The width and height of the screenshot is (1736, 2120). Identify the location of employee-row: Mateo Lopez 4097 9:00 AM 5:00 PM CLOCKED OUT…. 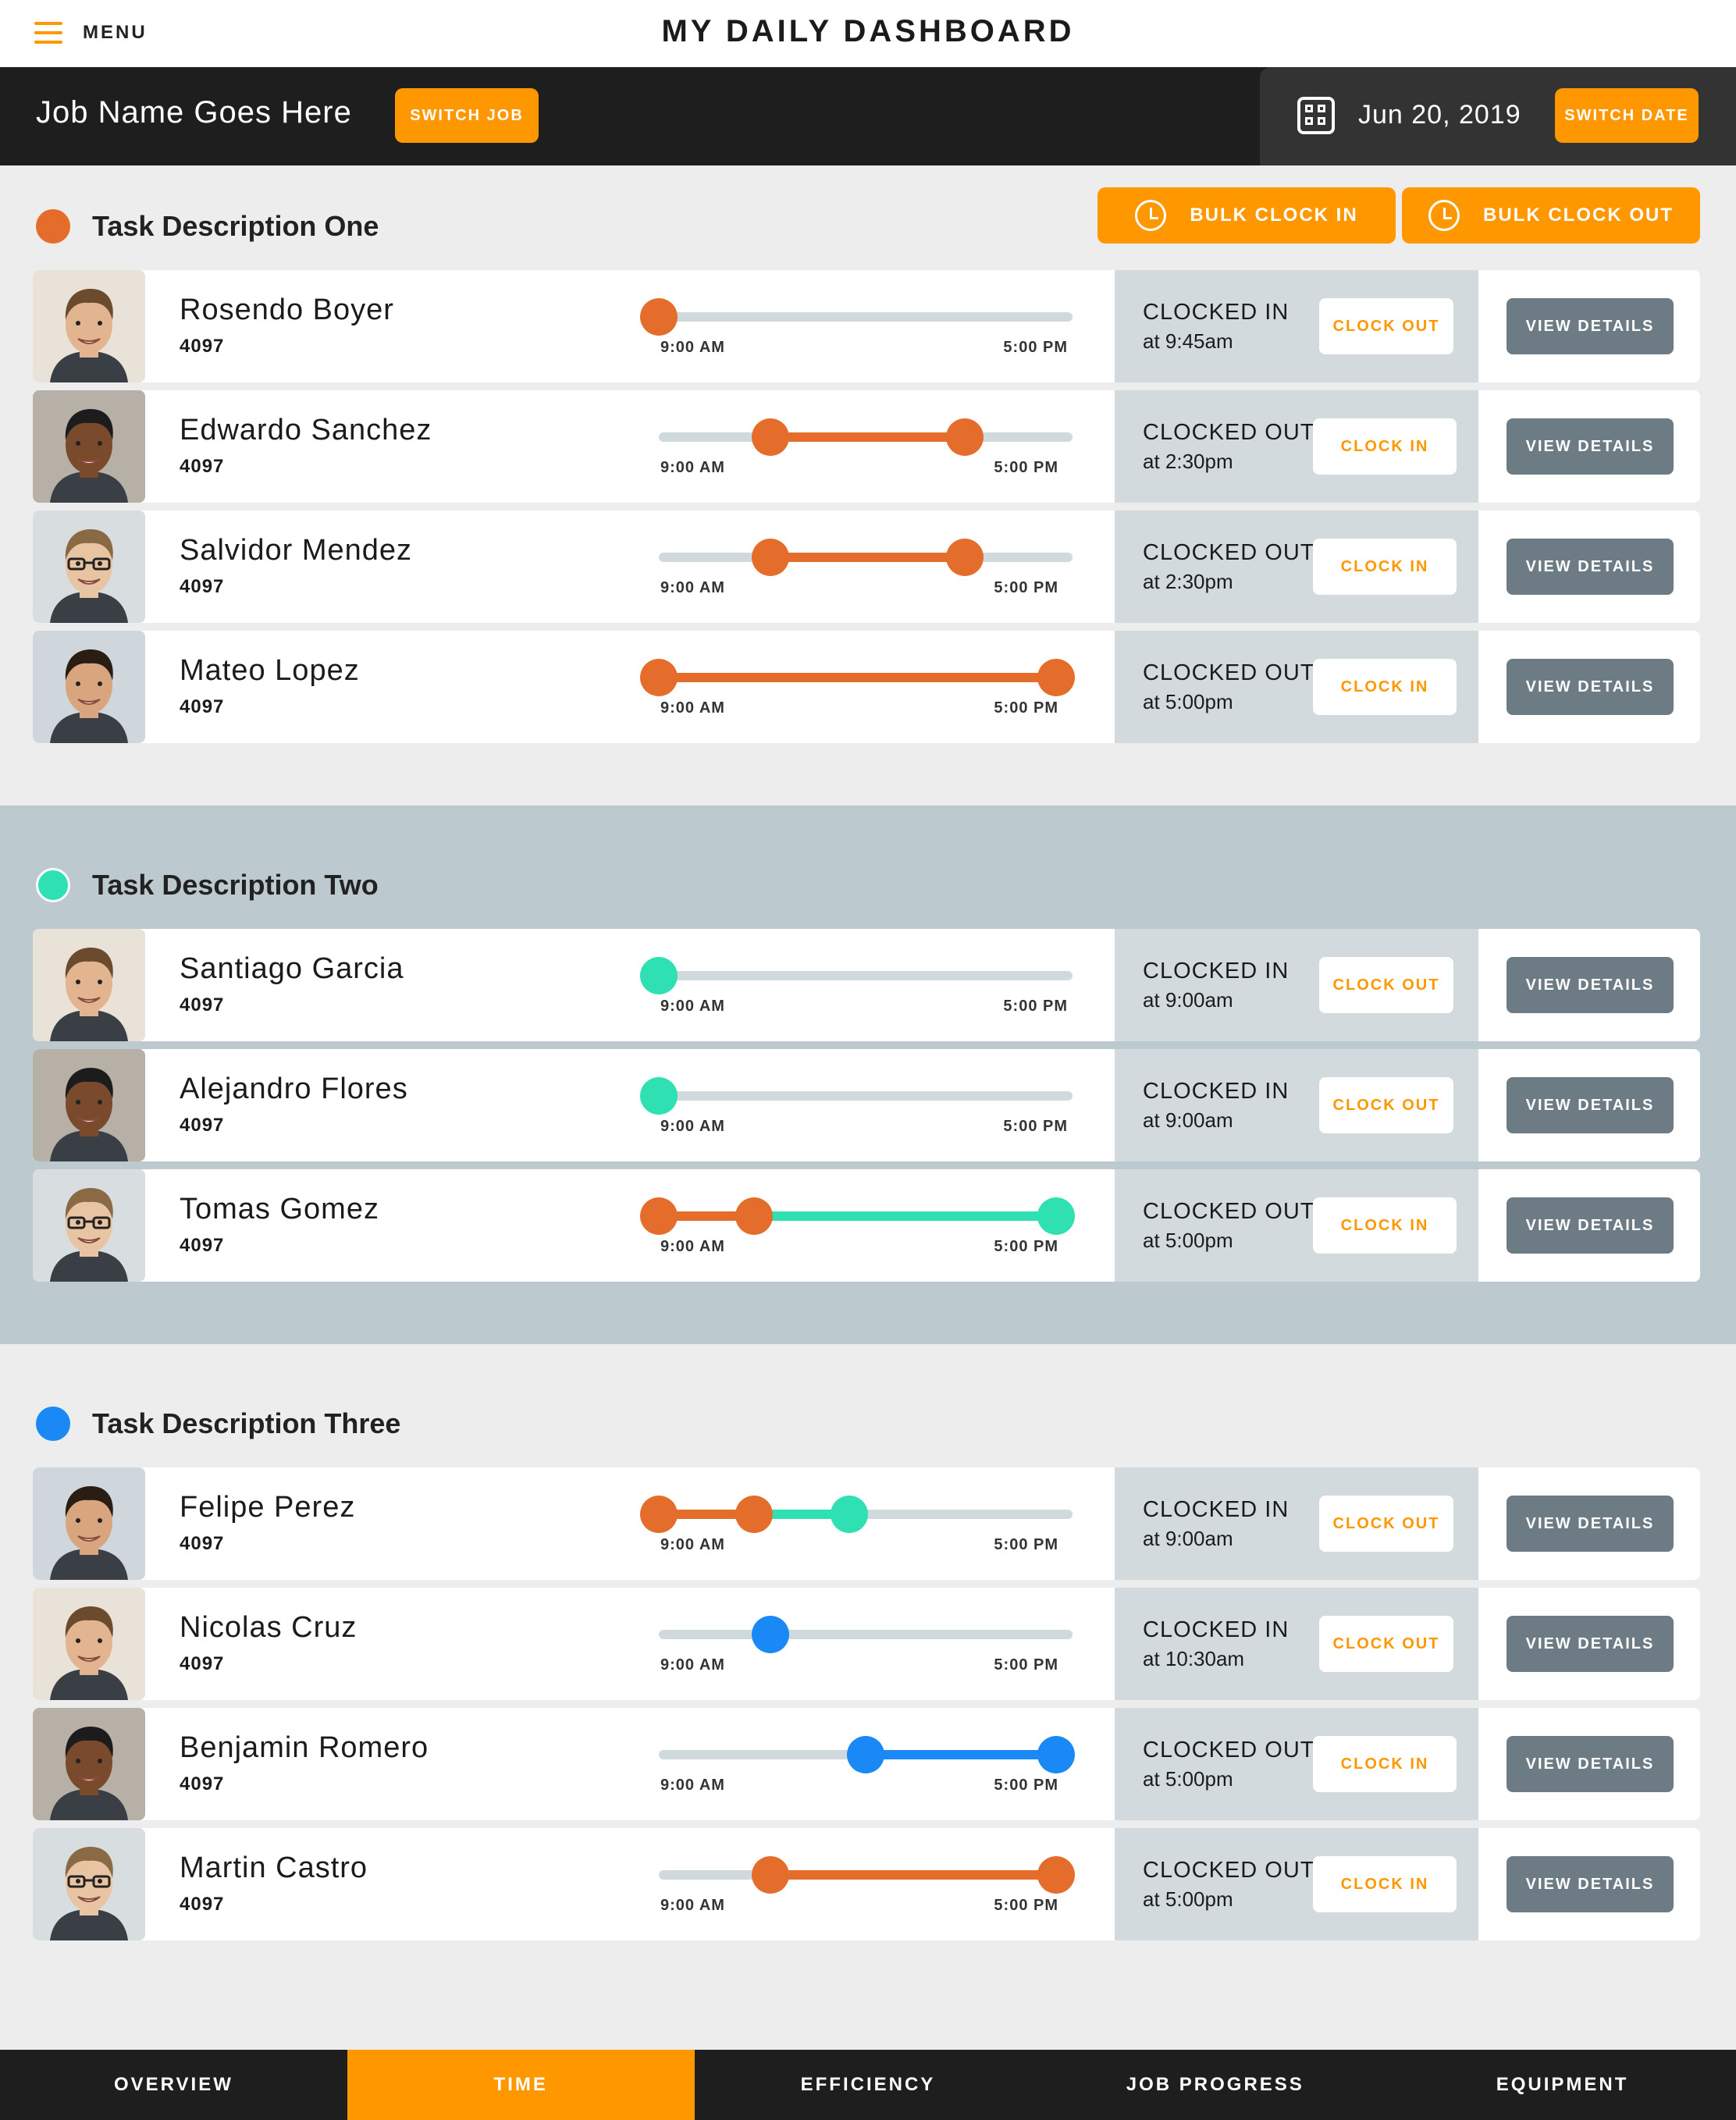
(866, 687).